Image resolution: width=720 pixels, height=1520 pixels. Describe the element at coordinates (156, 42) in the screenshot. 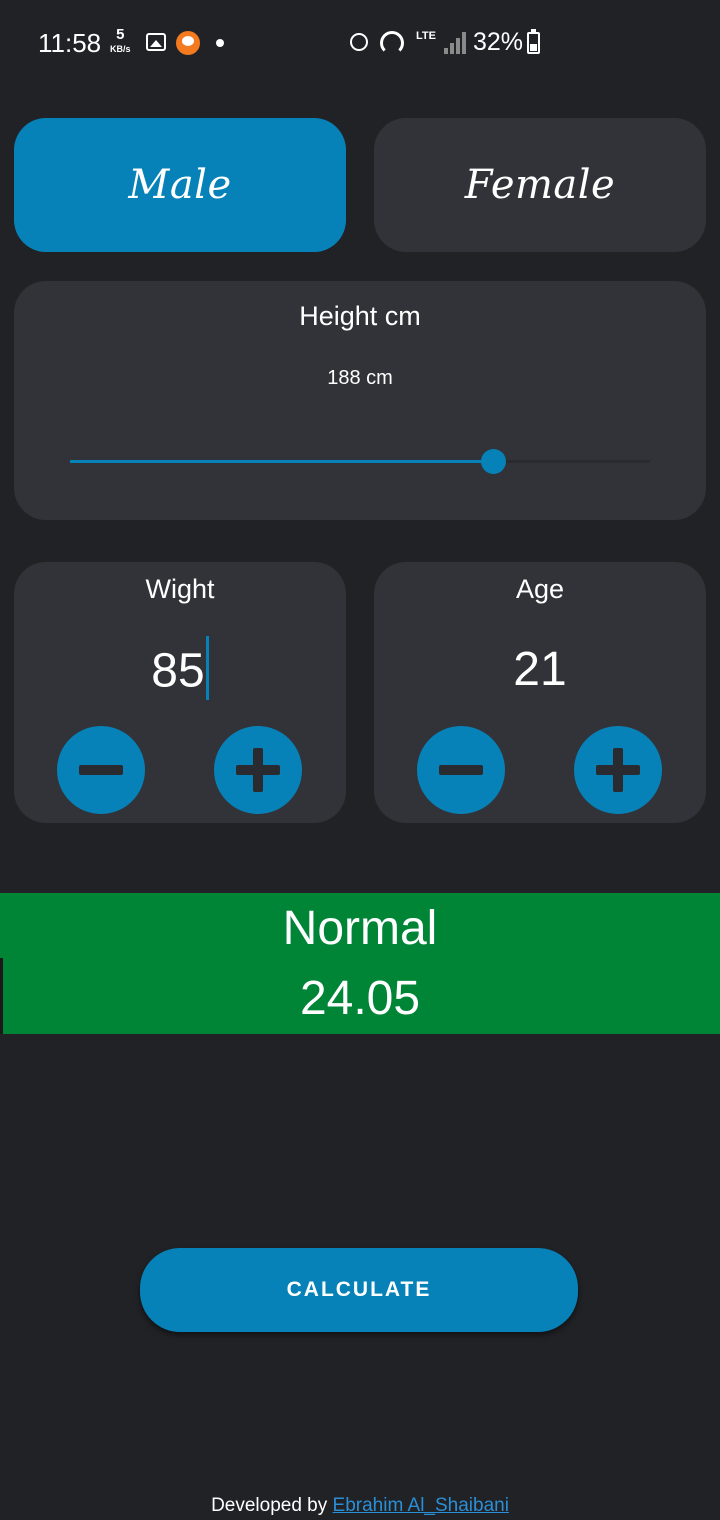

I see `gallery-icon` at that location.